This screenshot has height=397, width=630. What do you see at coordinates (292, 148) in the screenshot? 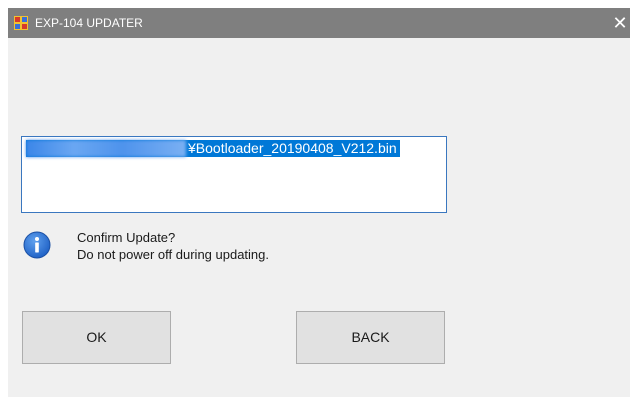
I see `file-path-text: ¥Bootloader_20190408_V212.bin` at bounding box center [292, 148].